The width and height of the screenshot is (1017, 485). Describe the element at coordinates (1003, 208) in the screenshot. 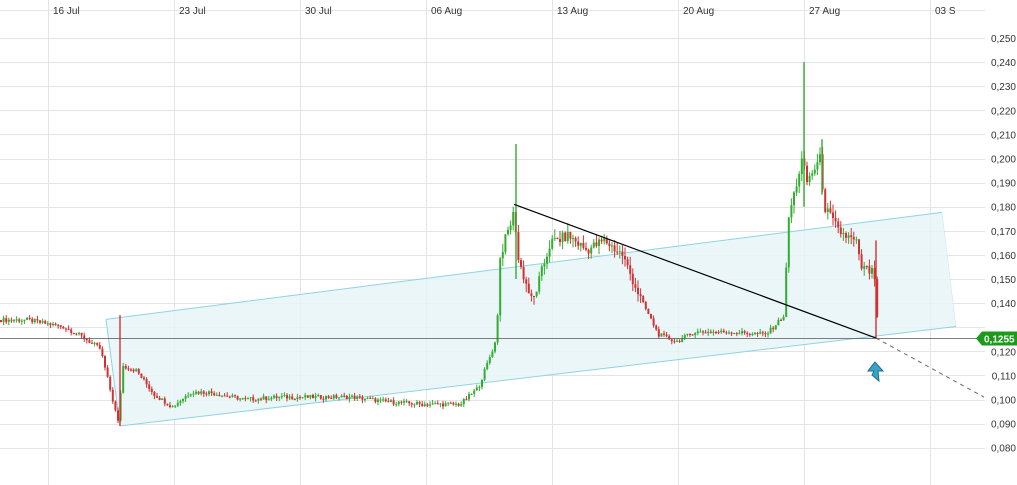

I see `y-tick-label: 0,180` at that location.